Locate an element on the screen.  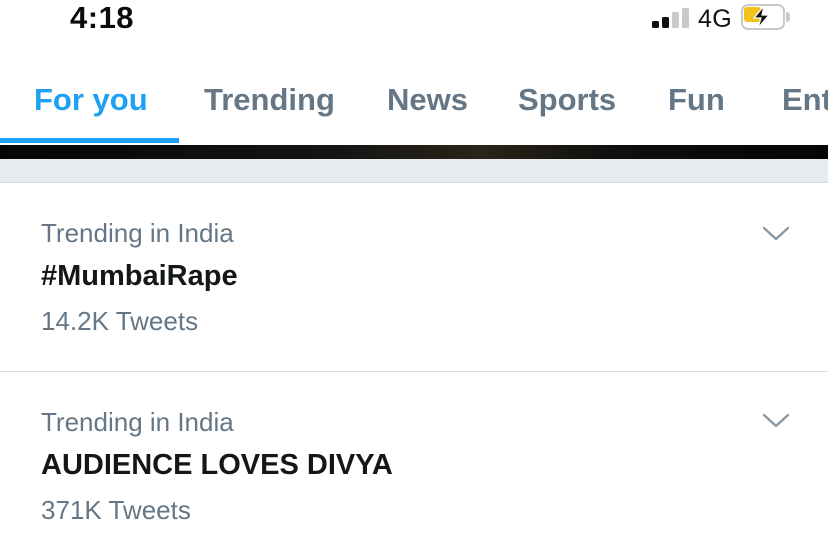
status-bar: 4:18 4G is located at coordinates (414, 22).